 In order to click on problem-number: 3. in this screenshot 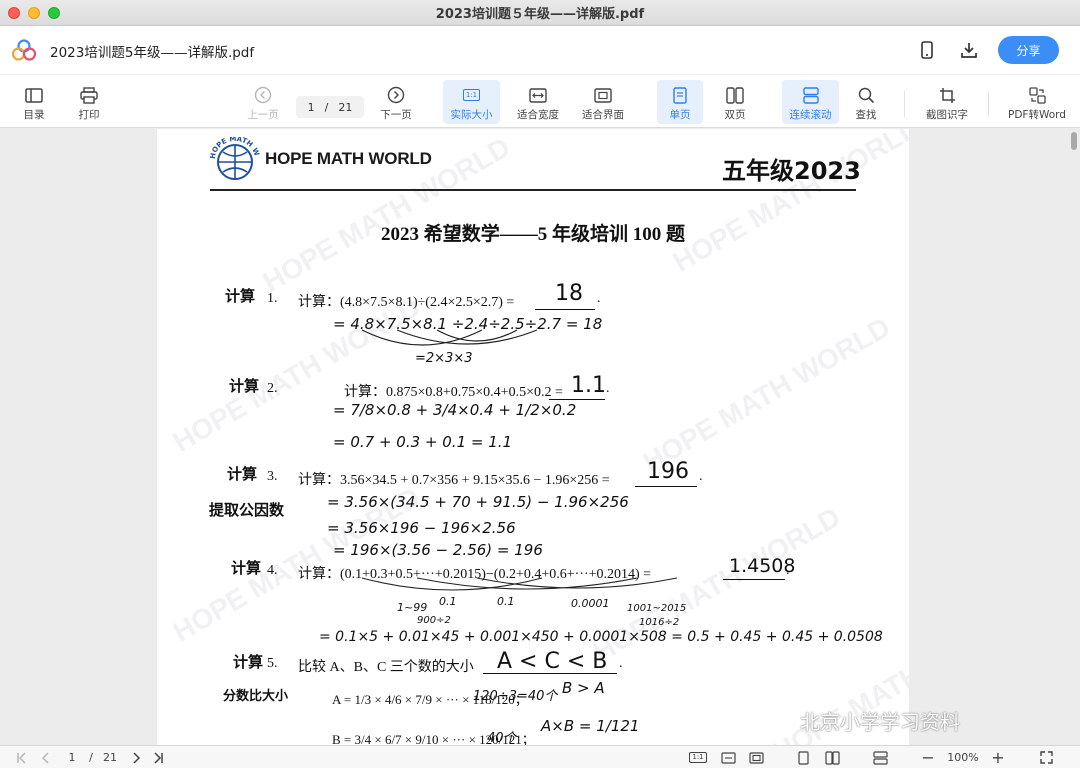, I will do `click(272, 476)`.